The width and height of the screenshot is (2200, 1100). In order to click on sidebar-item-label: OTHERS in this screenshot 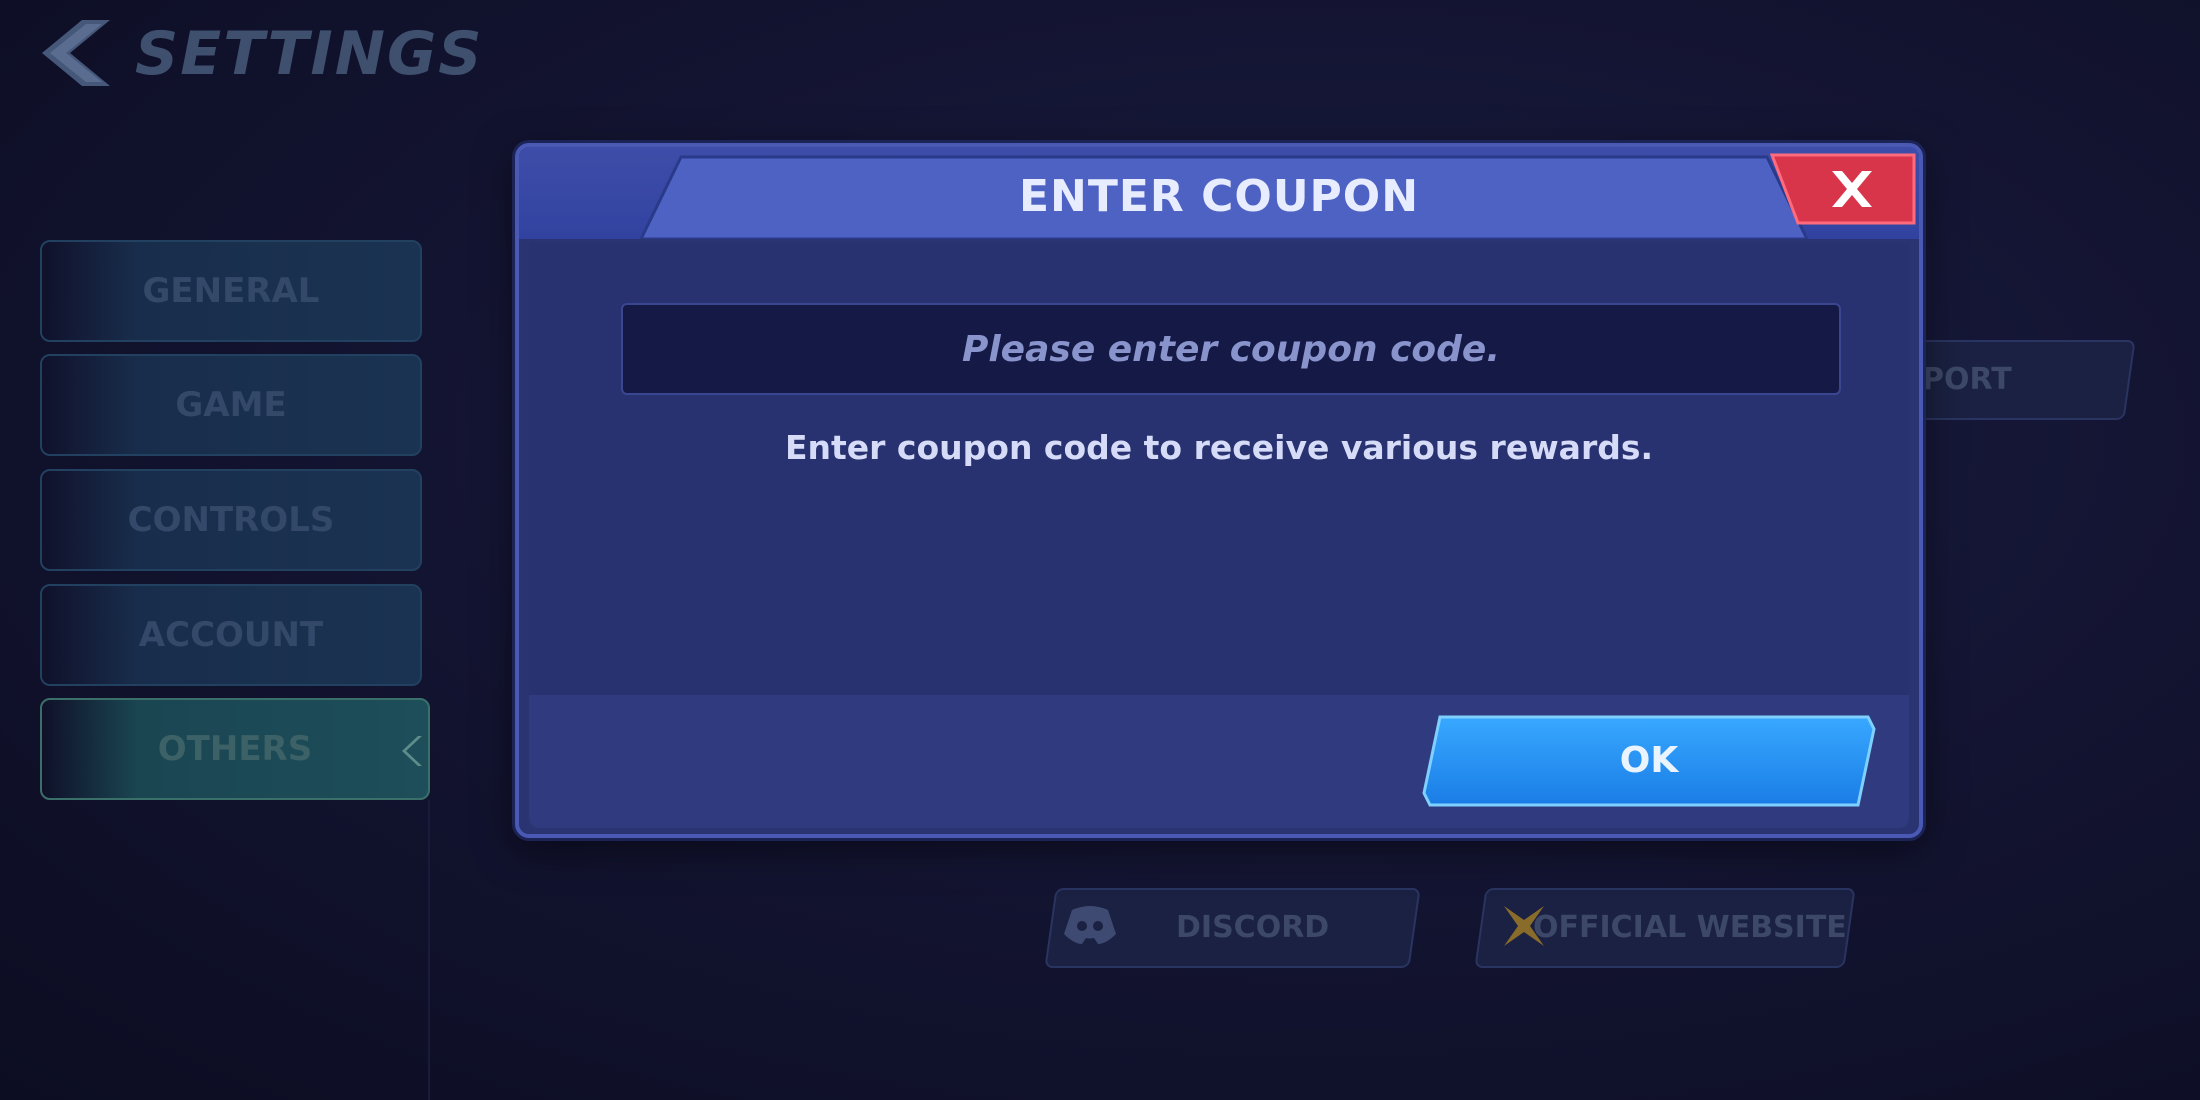, I will do `click(235, 749)`.